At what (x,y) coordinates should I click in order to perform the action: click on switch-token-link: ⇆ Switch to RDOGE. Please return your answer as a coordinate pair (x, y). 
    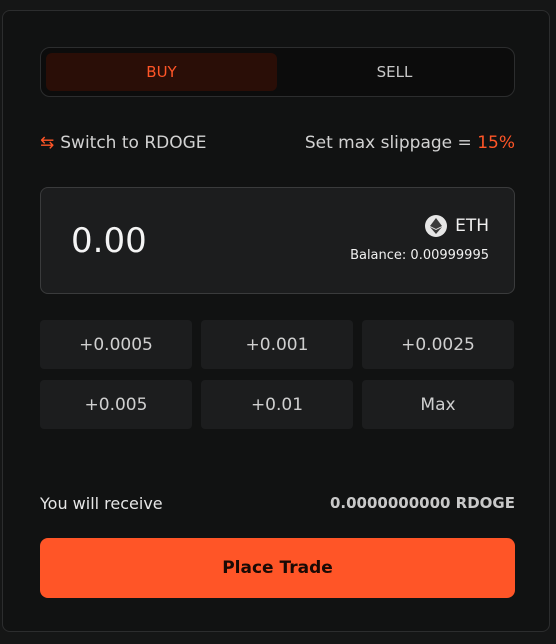
    Looking at the image, I should click on (123, 143).